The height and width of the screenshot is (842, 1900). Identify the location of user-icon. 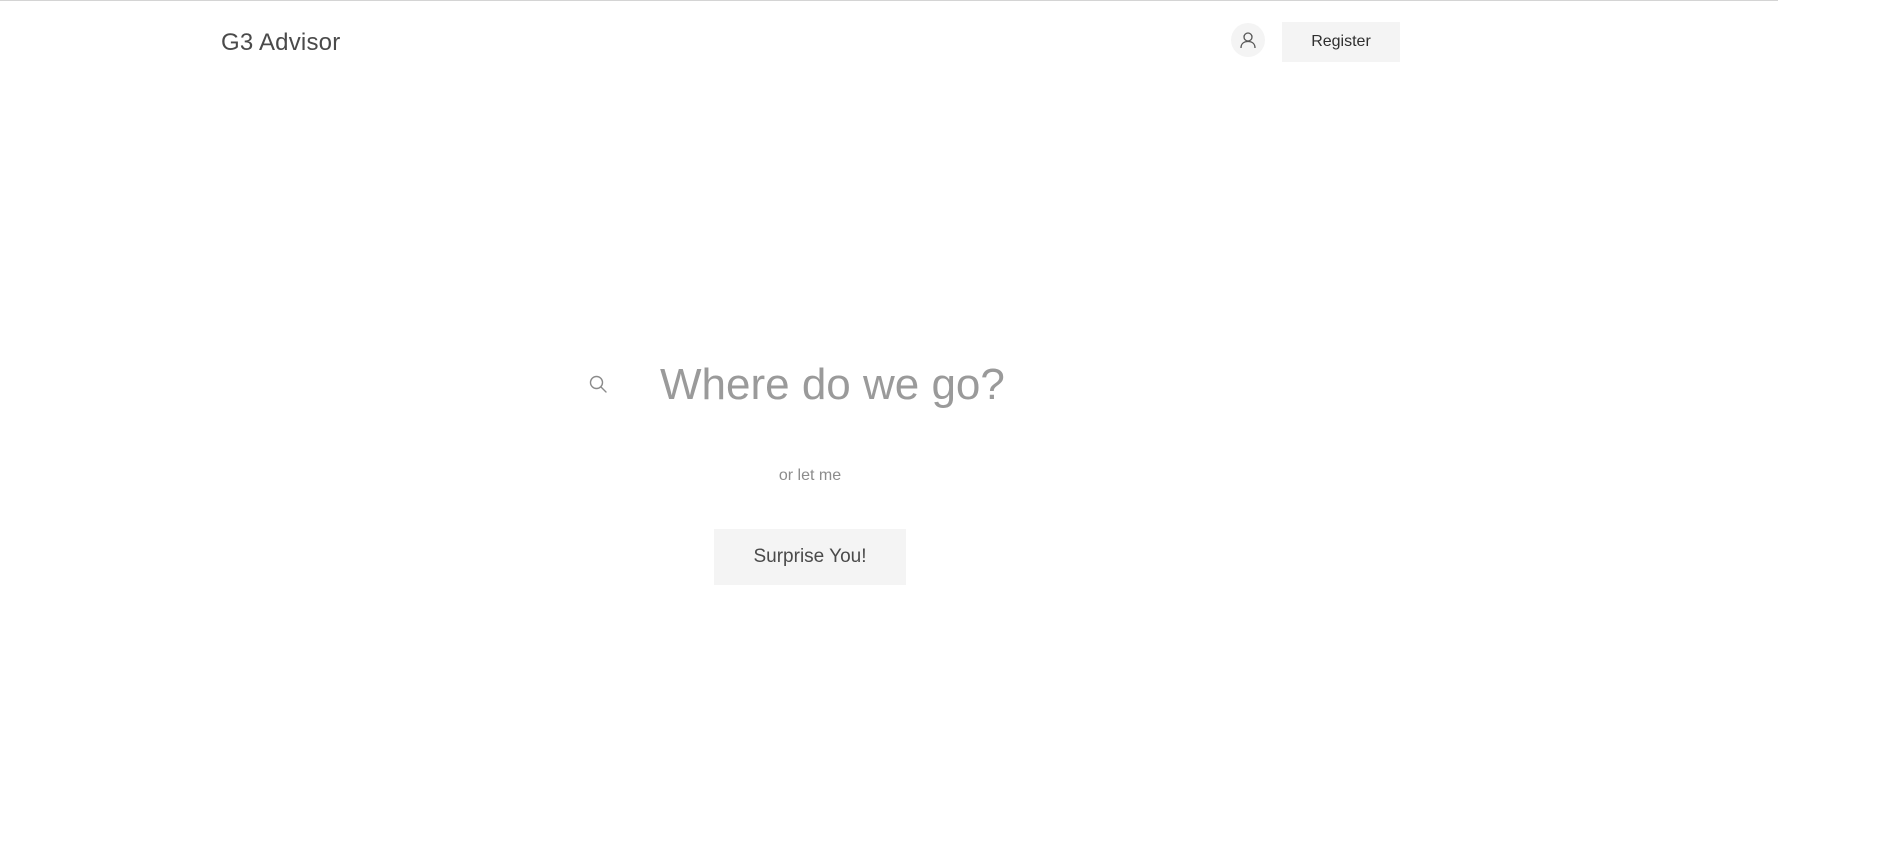
(1248, 40).